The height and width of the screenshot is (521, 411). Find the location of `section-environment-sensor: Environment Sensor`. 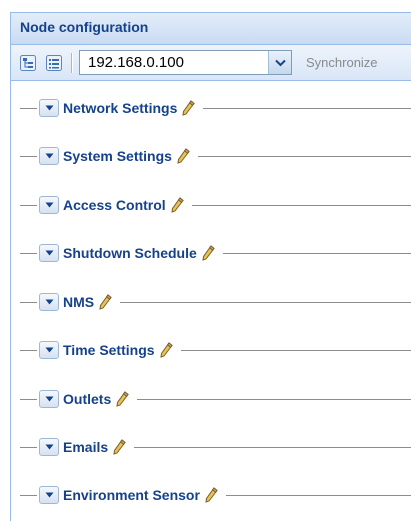

section-environment-sensor: Environment Sensor is located at coordinates (211, 495).